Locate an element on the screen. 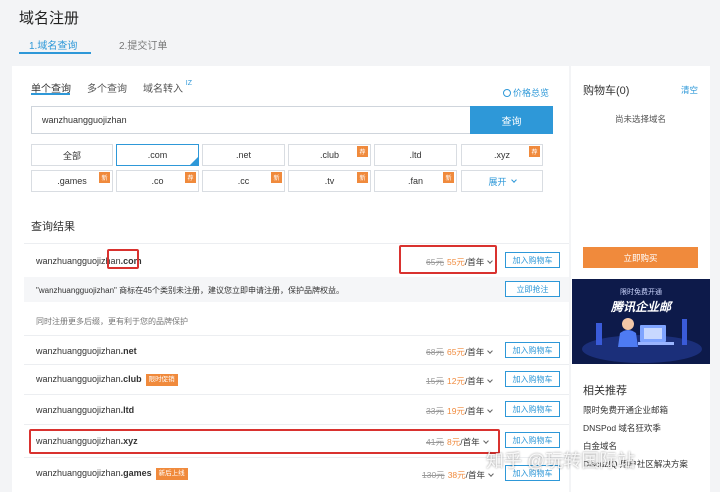 The height and width of the screenshot is (492, 720). recommend-item: DNSPod 域名狂欢季 is located at coordinates (622, 428).